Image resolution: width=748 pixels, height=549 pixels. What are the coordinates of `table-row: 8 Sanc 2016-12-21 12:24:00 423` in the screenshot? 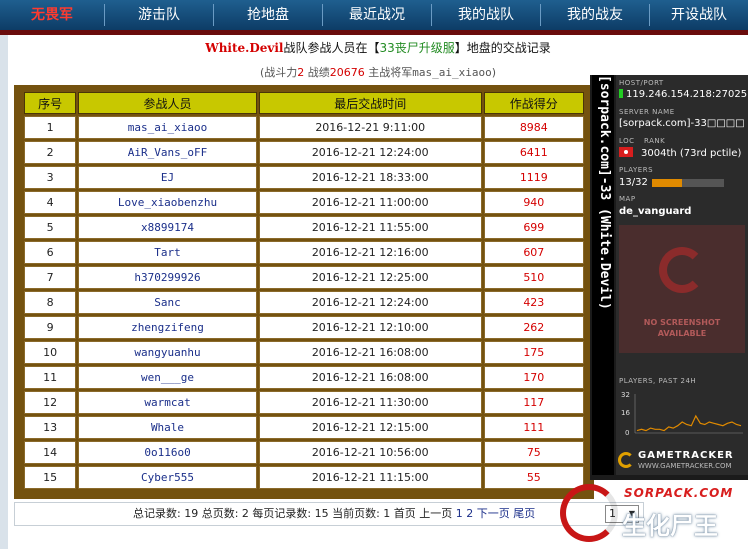 It's located at (304, 302).